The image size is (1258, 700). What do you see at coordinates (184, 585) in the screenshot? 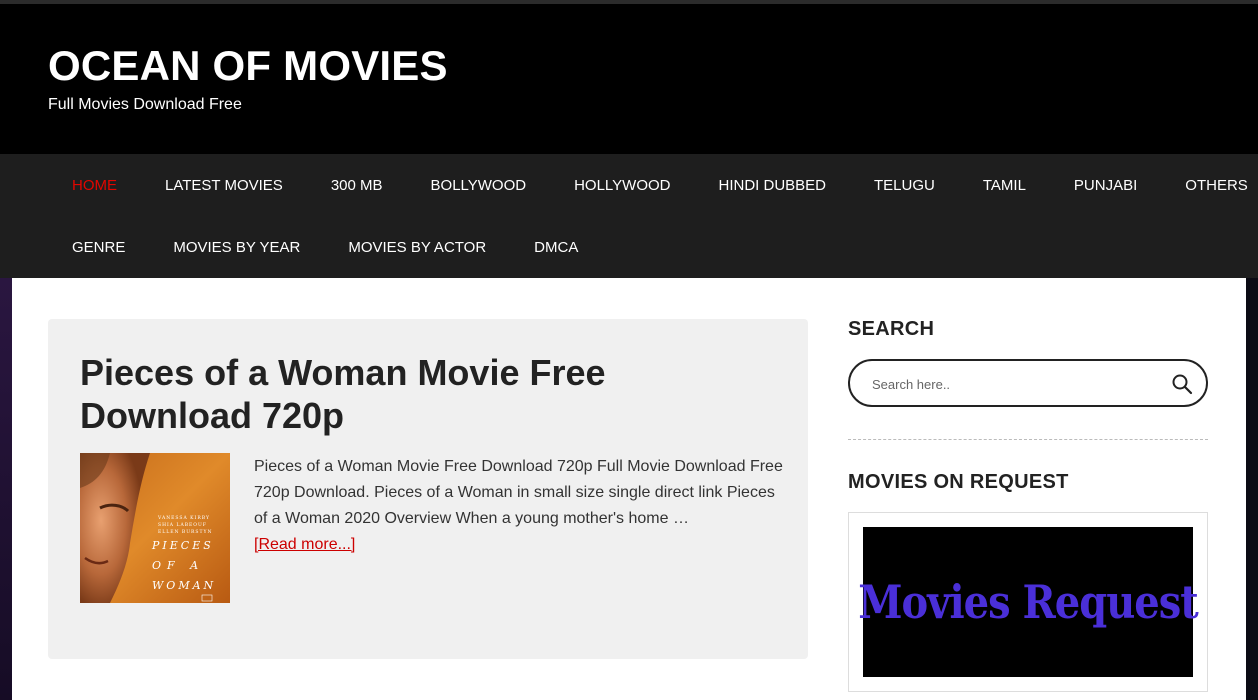
I see `poster-title-line: WOMAN` at bounding box center [184, 585].